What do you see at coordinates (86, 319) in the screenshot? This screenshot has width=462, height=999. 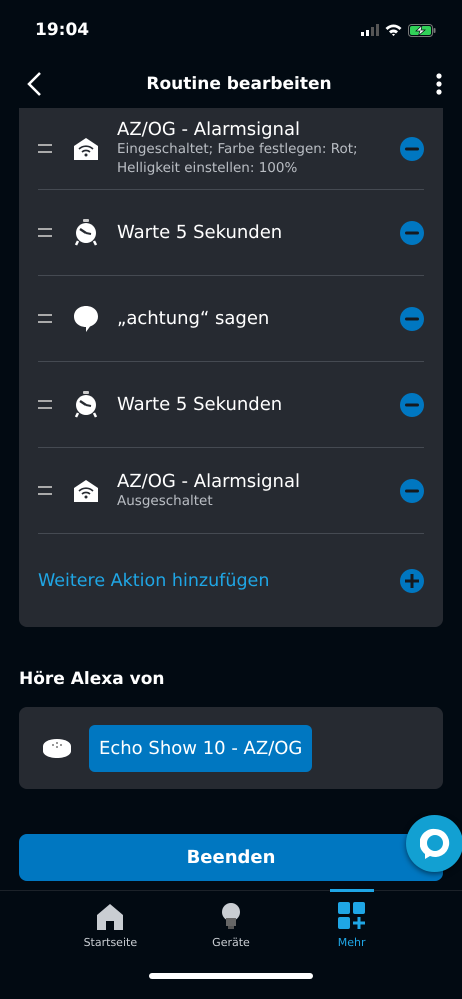 I see `speech-bubble-icon` at bounding box center [86, 319].